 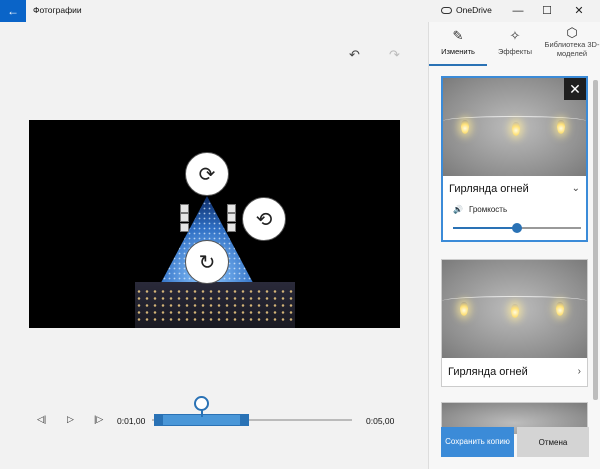 I want to click on volume-label: Громкость, so click(x=488, y=209).